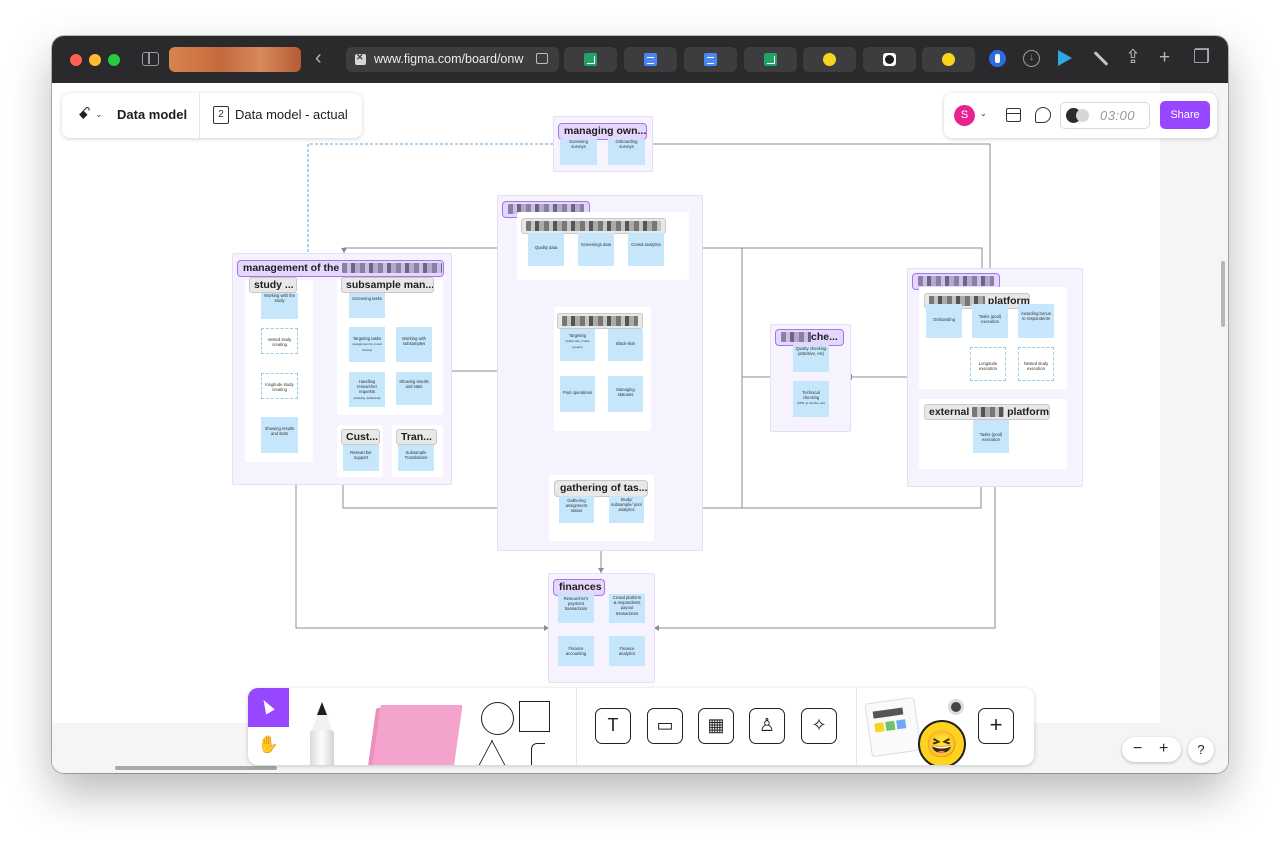 This screenshot has width=1280, height=842. Describe the element at coordinates (542, 58) in the screenshot. I see `reader-icon` at that location.